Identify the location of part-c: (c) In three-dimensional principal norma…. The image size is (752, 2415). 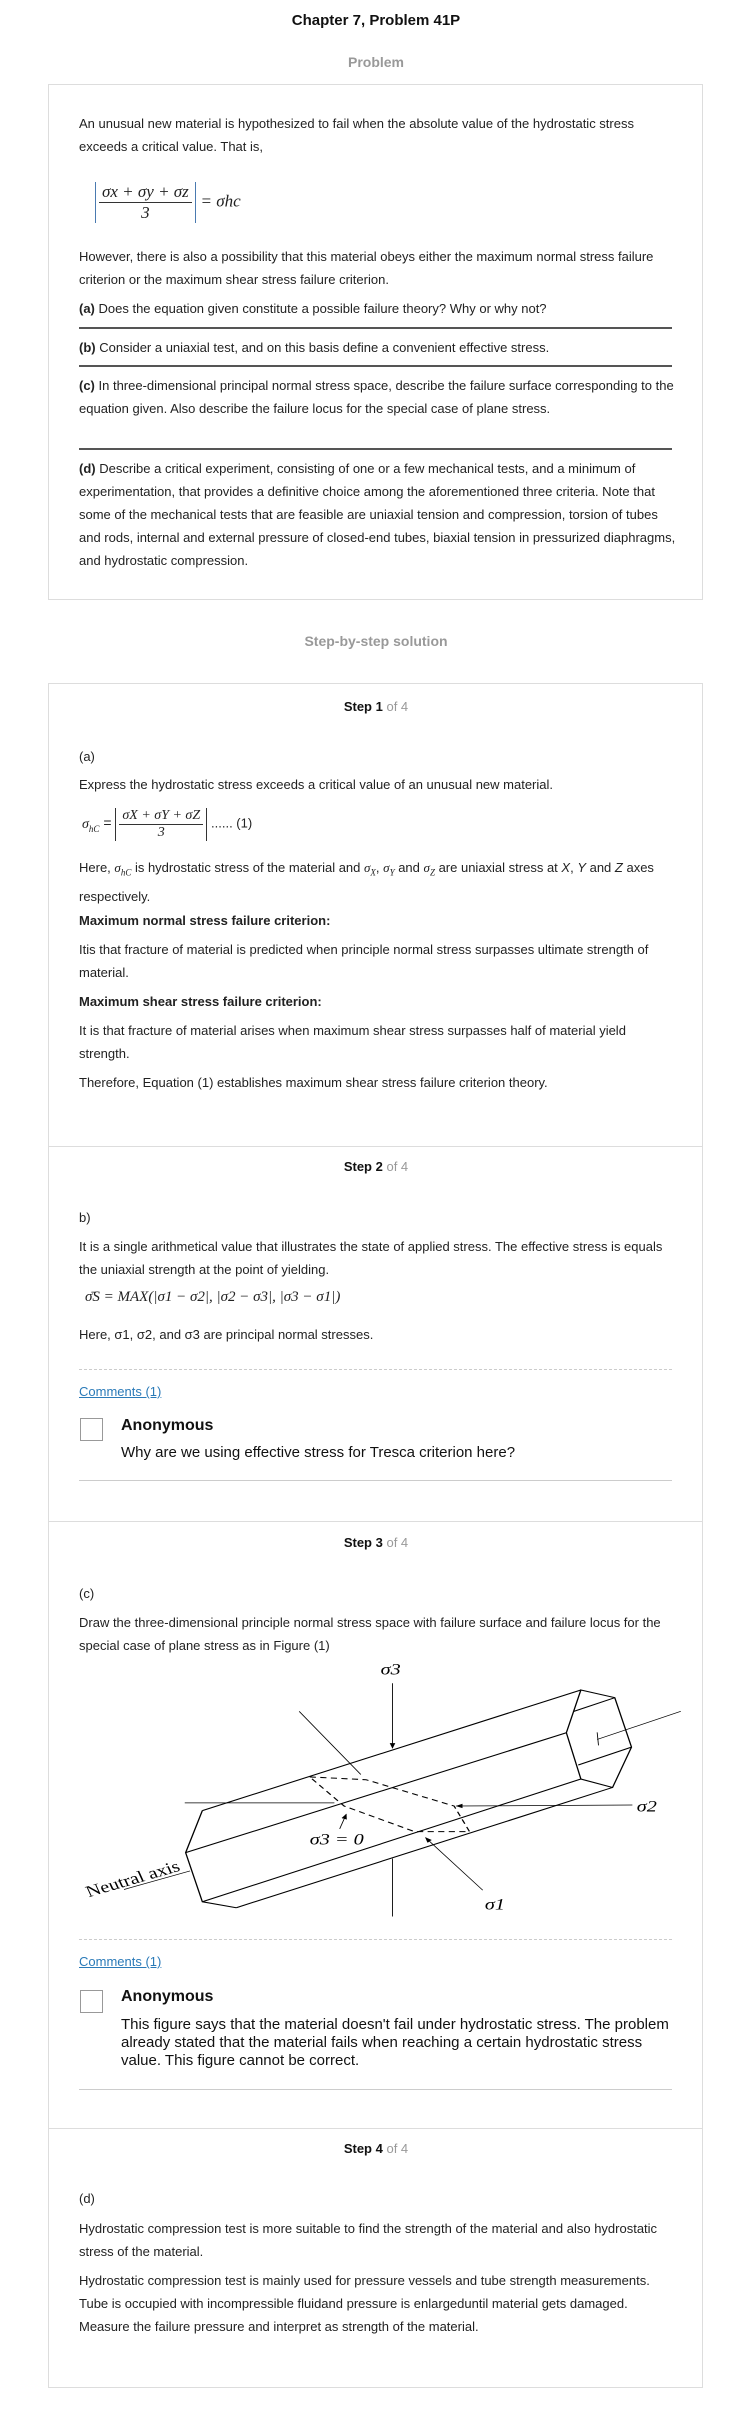
(376, 397).